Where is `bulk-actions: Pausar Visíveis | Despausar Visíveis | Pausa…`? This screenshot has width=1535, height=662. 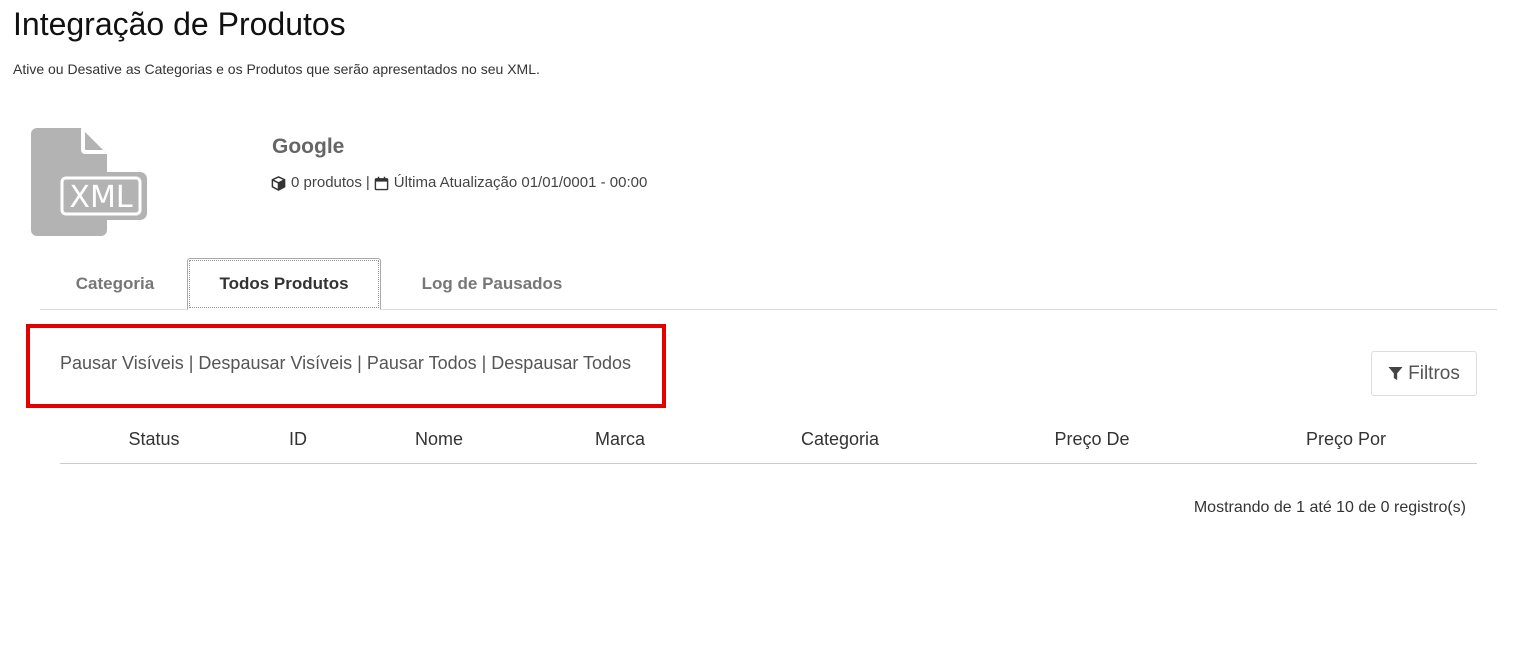
bulk-actions: Pausar Visíveis | Despausar Visíveis | Pausa… is located at coordinates (345, 363).